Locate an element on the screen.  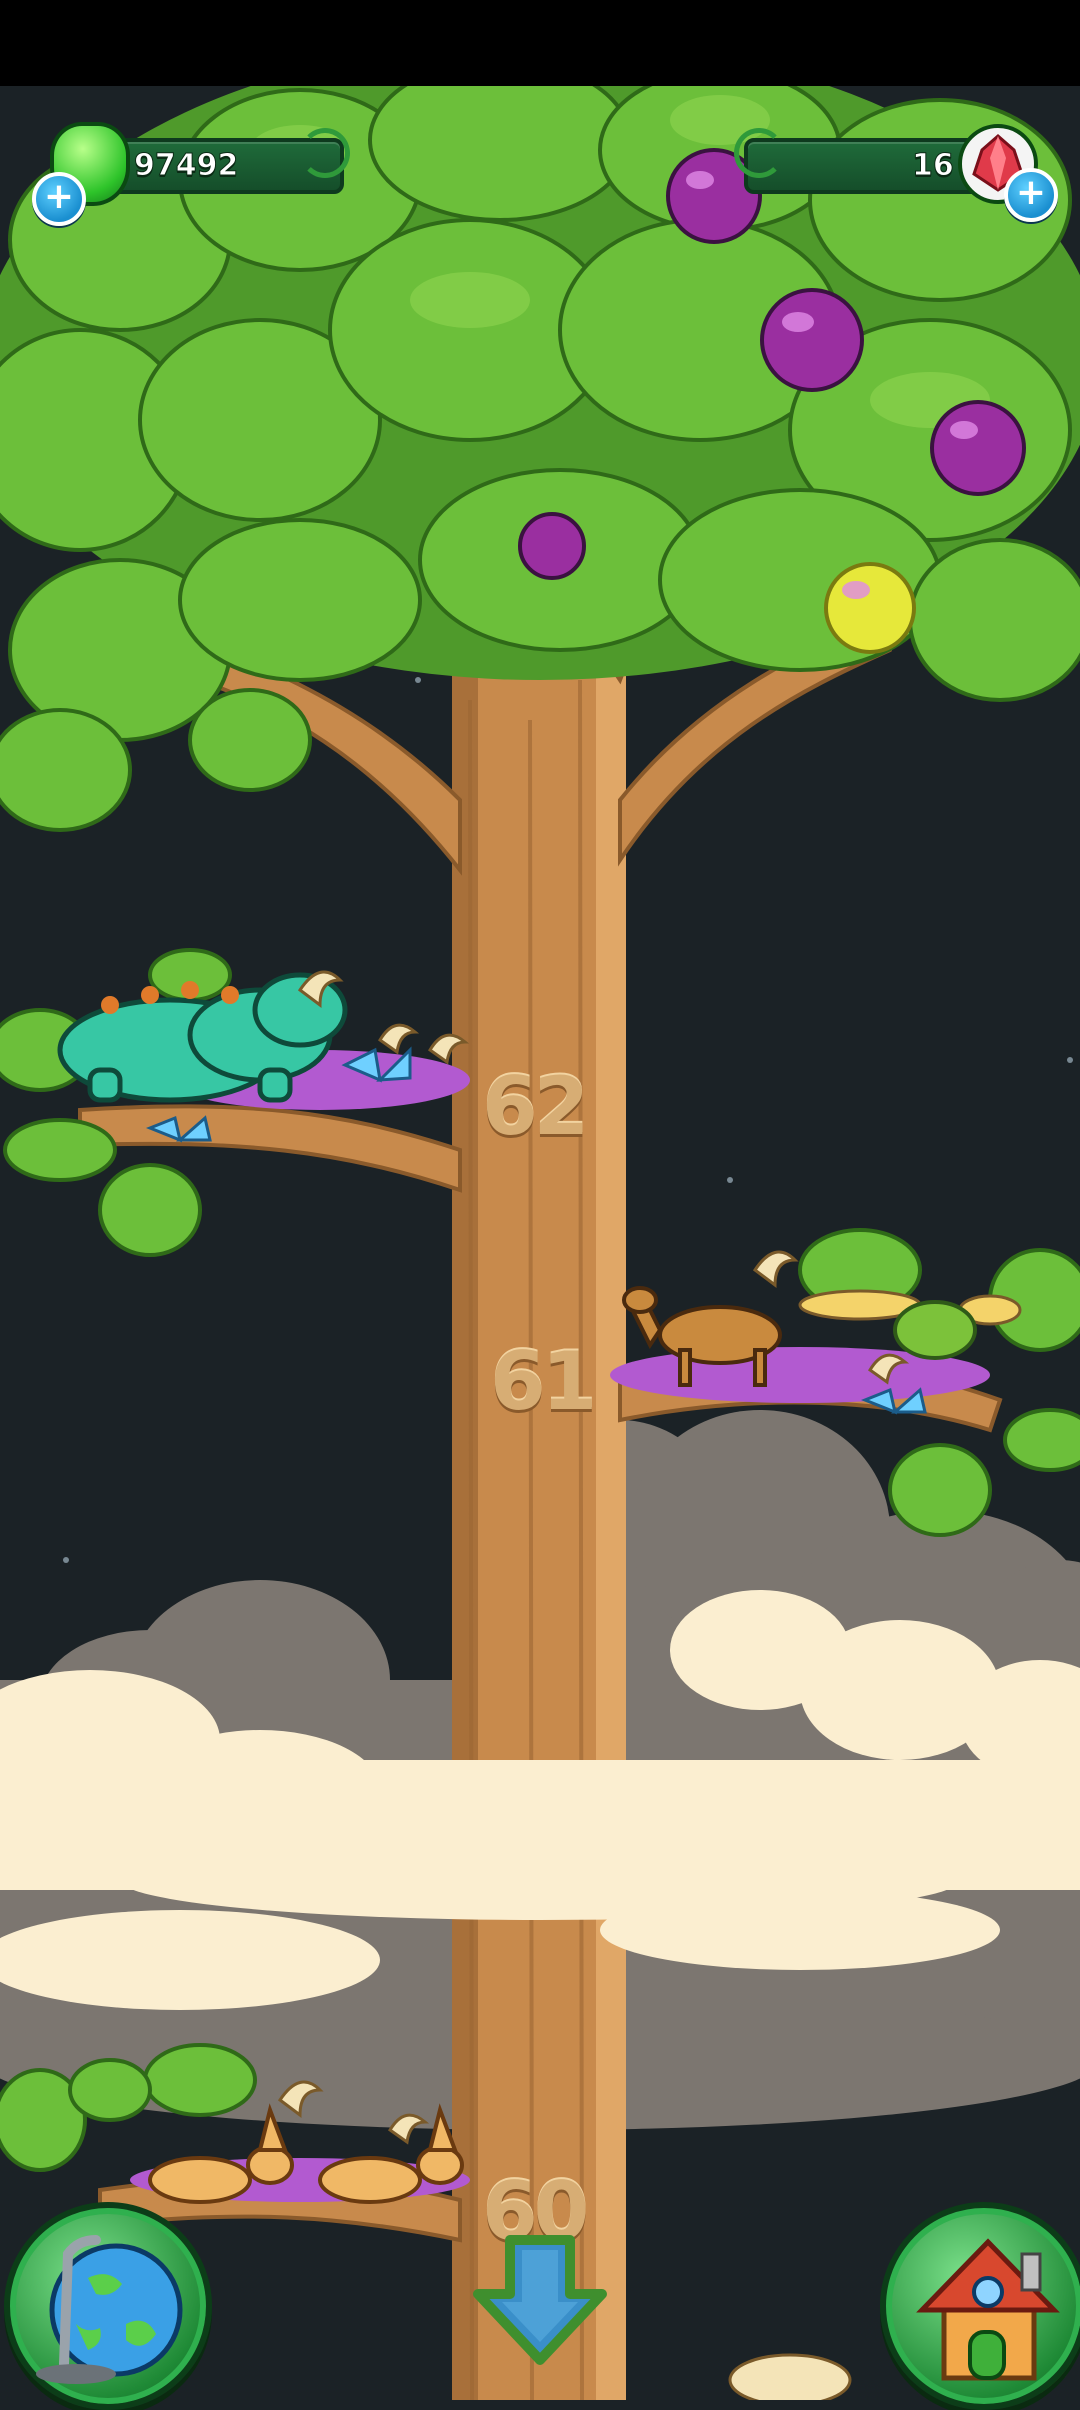
globe-button is located at coordinates (108, 2306).